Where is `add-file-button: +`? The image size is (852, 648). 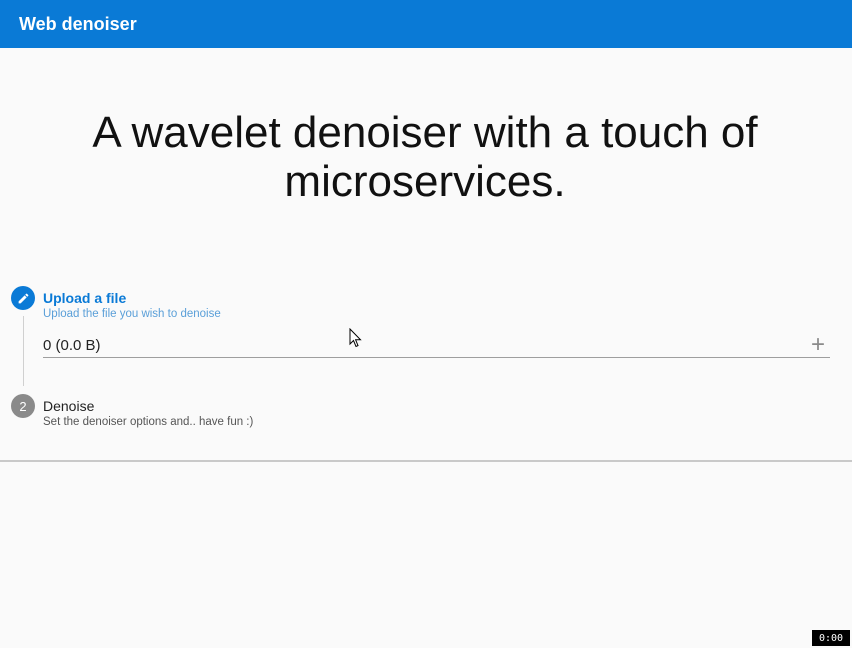
add-file-button: + is located at coordinates (818, 345).